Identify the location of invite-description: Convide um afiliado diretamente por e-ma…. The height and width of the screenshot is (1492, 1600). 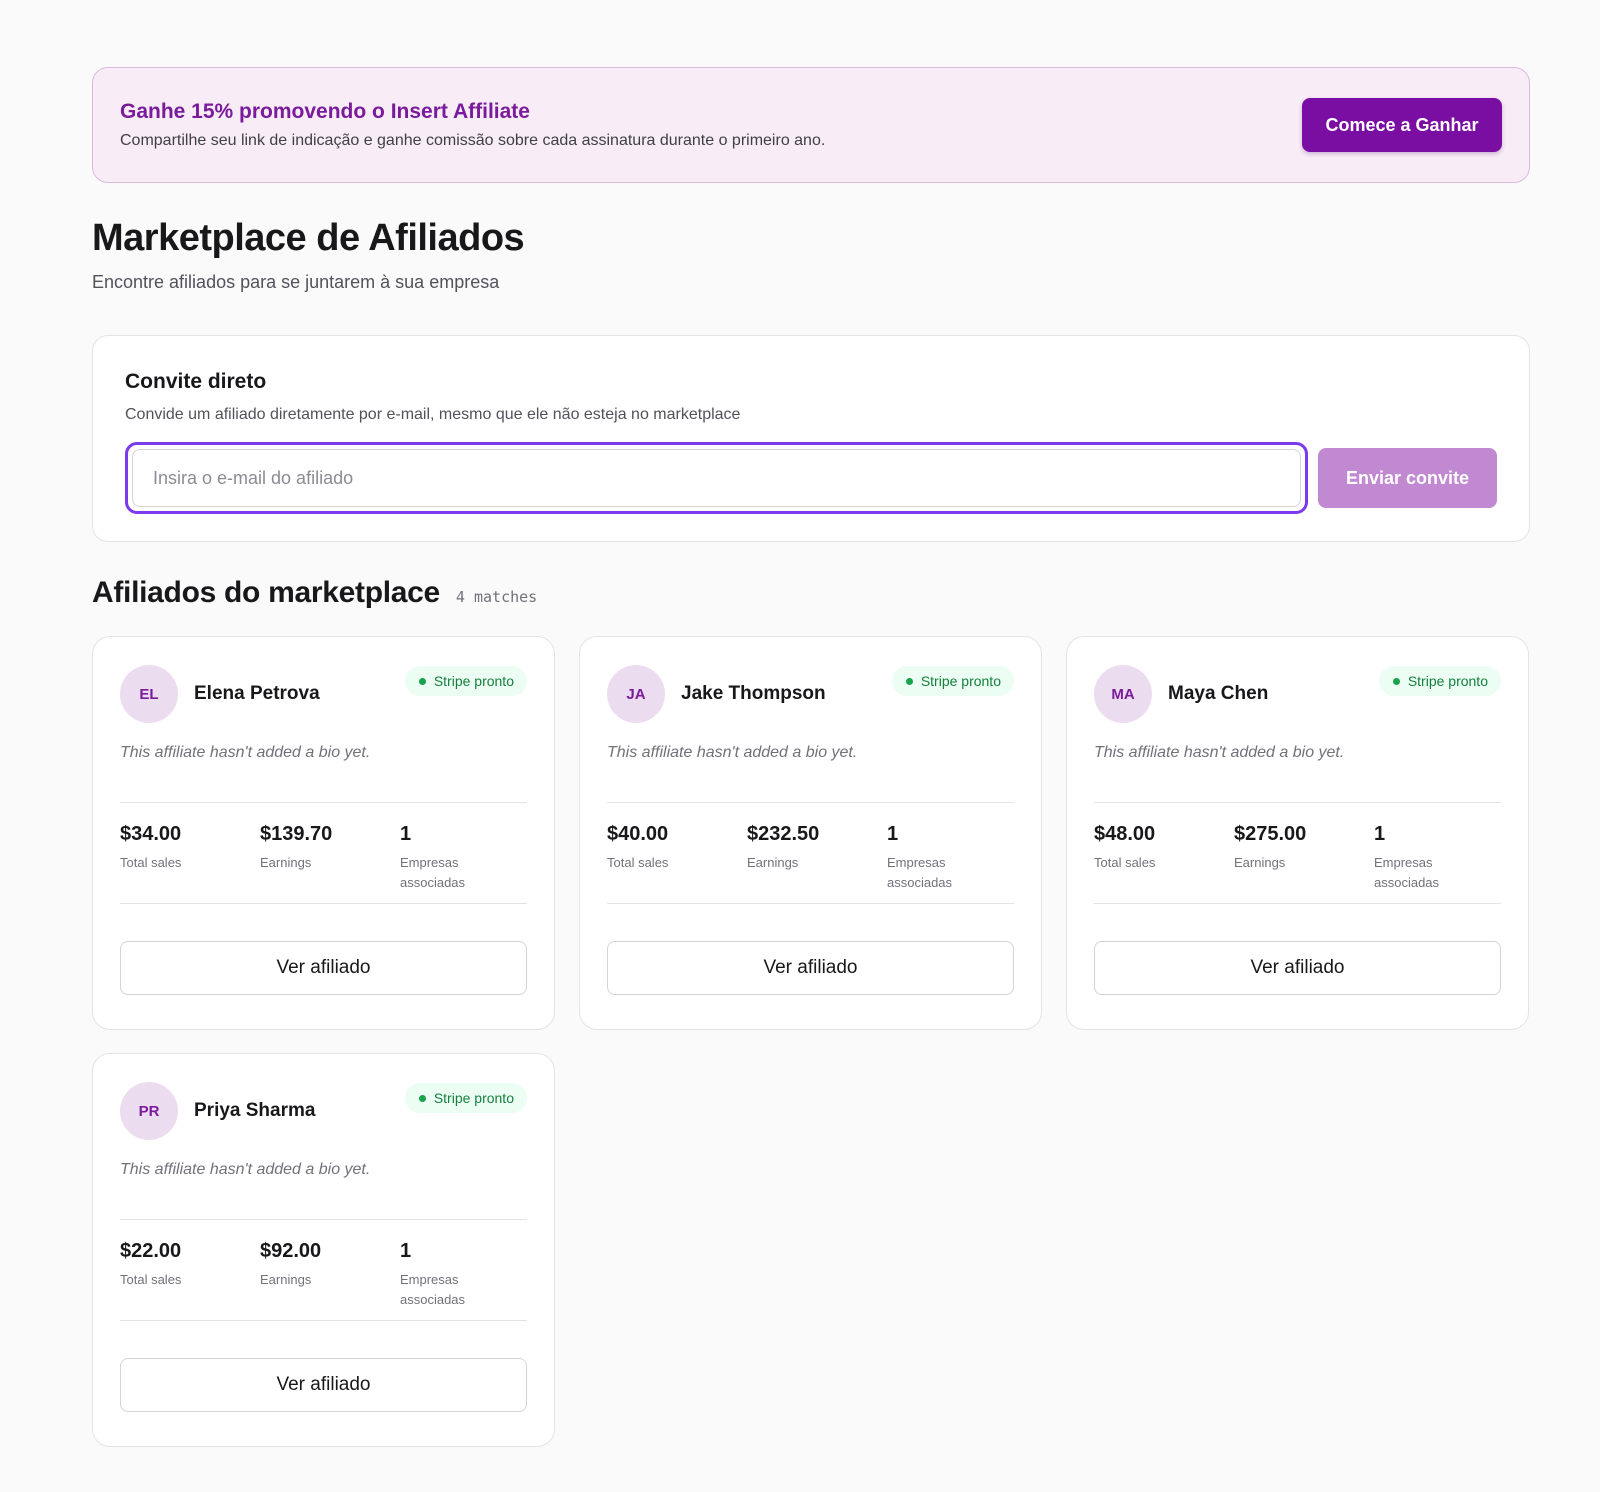
(433, 414).